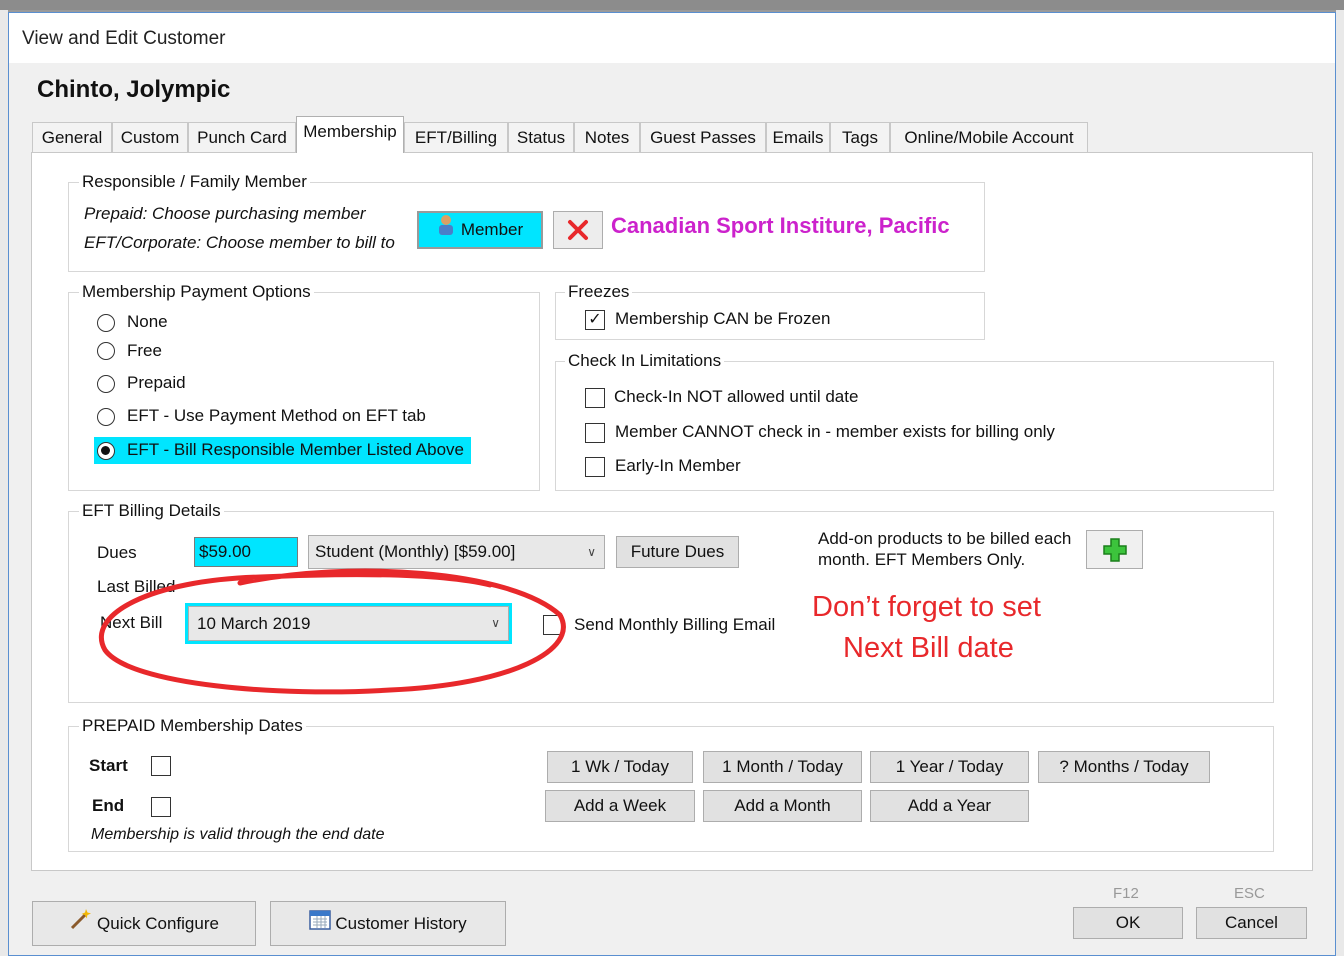  What do you see at coordinates (161, 766) in the screenshot?
I see `start-checkbox` at bounding box center [161, 766].